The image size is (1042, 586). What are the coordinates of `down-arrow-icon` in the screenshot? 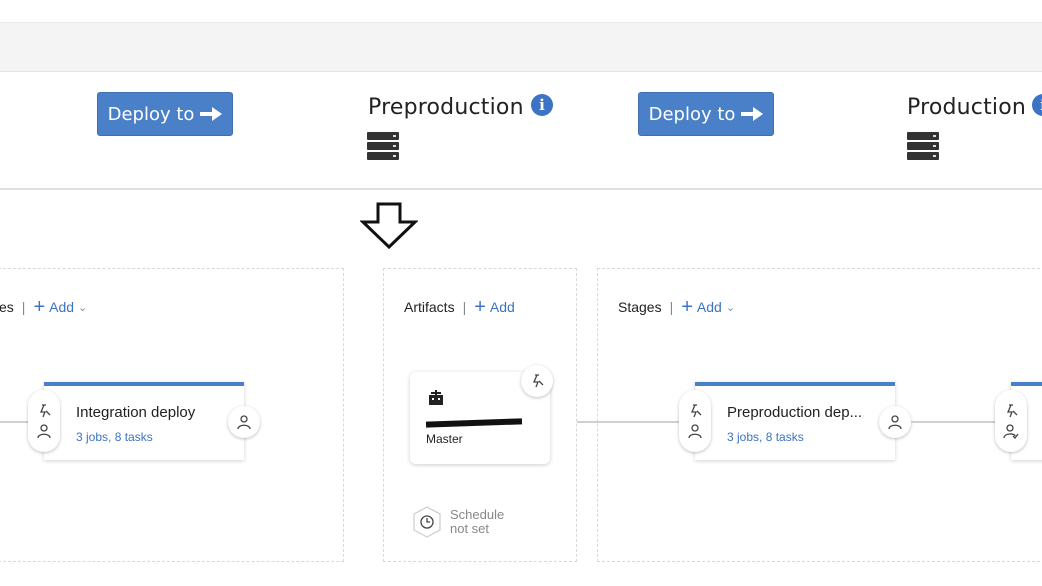 It's located at (389, 226).